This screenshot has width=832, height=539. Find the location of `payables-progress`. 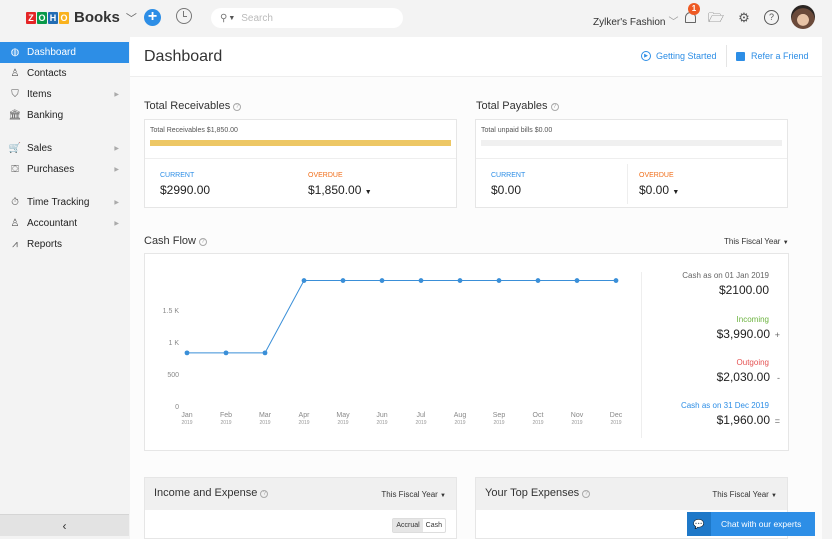

payables-progress is located at coordinates (631, 143).